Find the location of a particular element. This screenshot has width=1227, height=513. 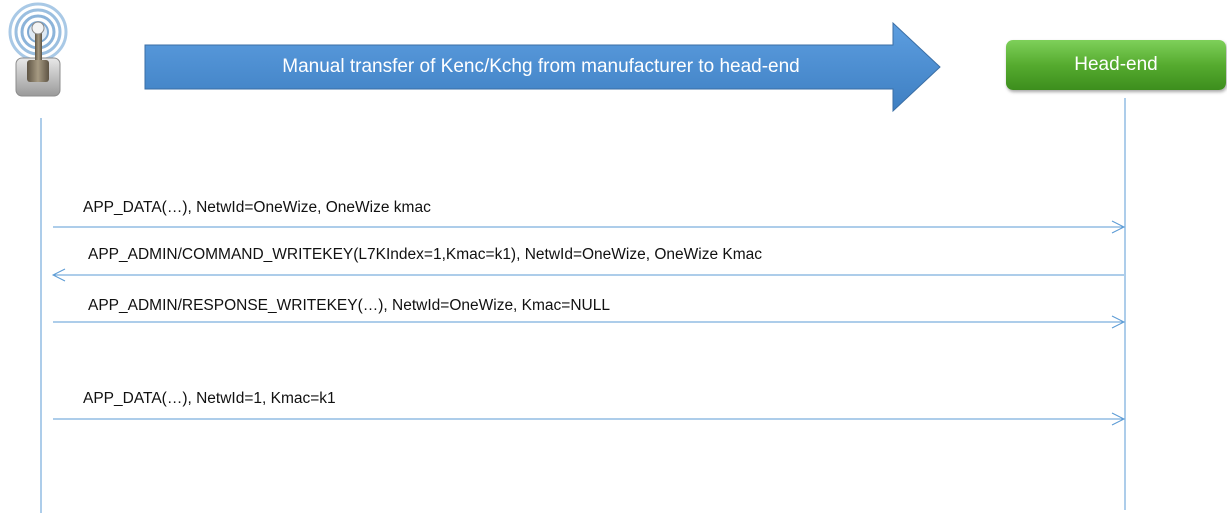

headend-participant: Head-end is located at coordinates (1116, 65).